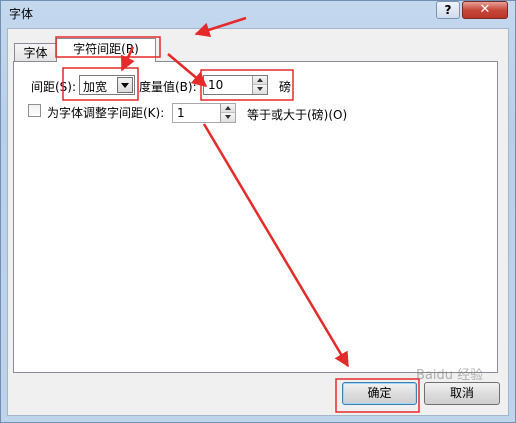 The width and height of the screenshot is (516, 423). I want to click on window-title: 字体, so click(21, 14).